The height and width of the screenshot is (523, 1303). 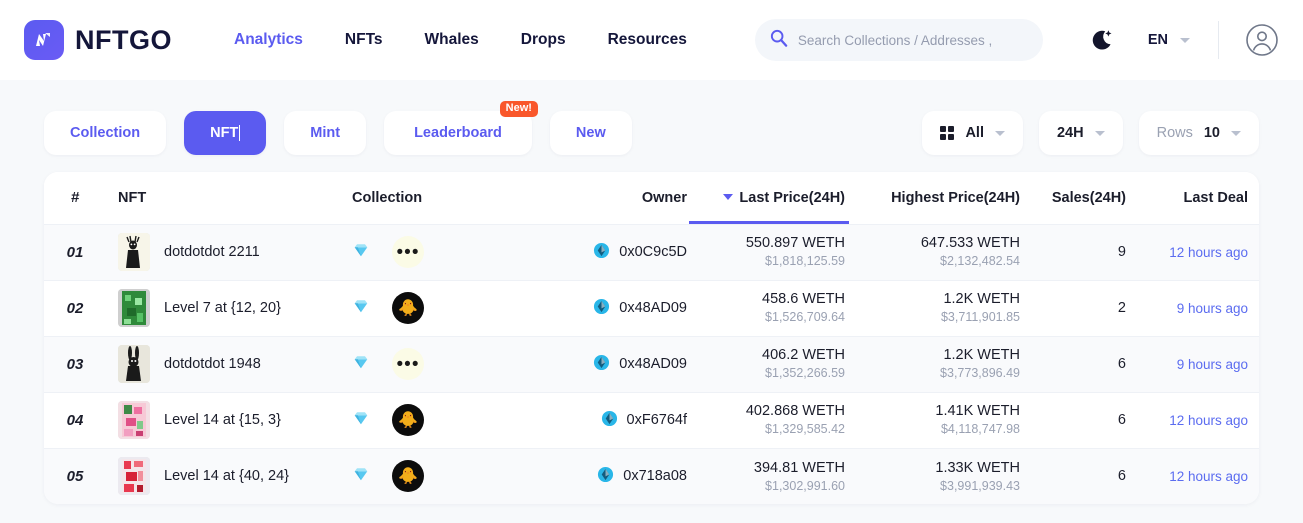 What do you see at coordinates (1198, 133) in the screenshot?
I see `rows-selector: Rows 10` at bounding box center [1198, 133].